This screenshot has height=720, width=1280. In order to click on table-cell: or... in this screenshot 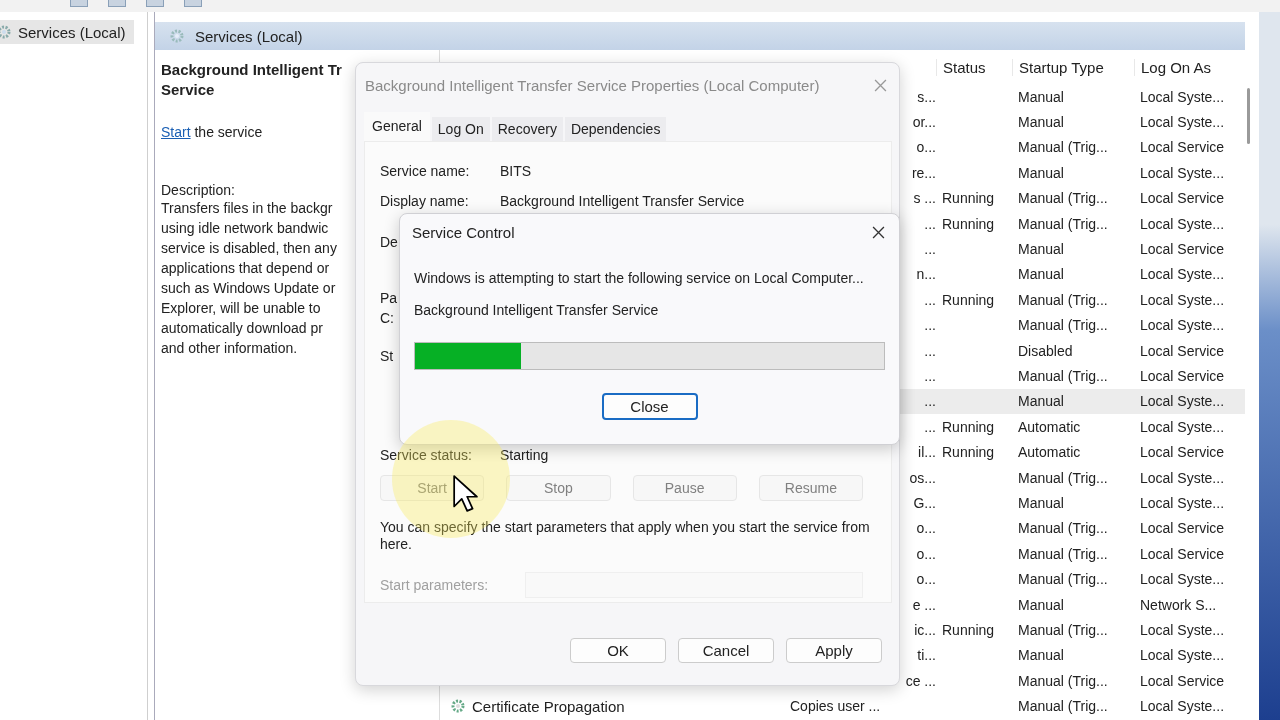, I will do `click(924, 122)`.